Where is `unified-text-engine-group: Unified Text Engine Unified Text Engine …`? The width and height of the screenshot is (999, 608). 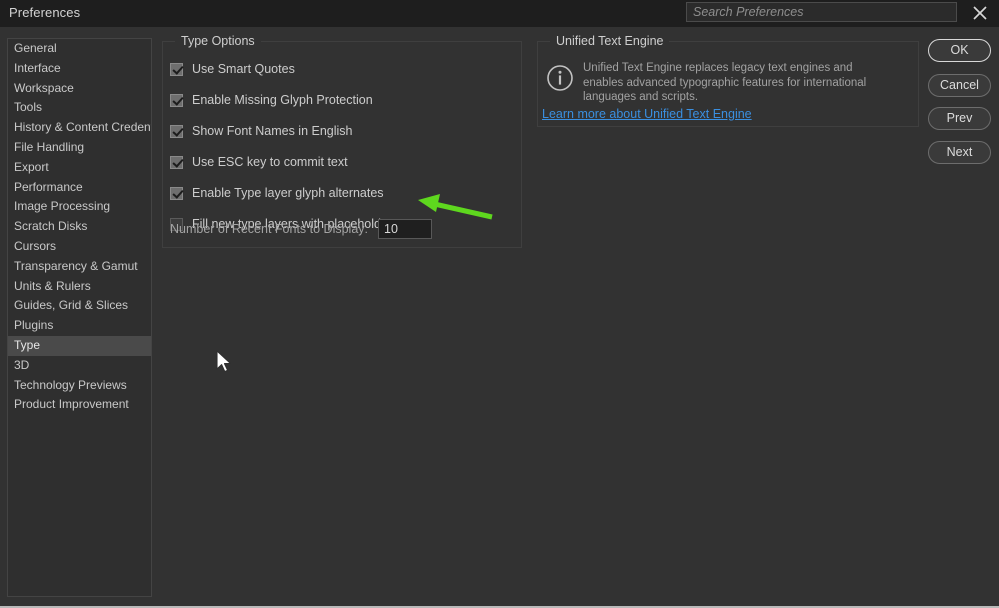
unified-text-engine-group: Unified Text Engine Unified Text Engine … is located at coordinates (728, 80).